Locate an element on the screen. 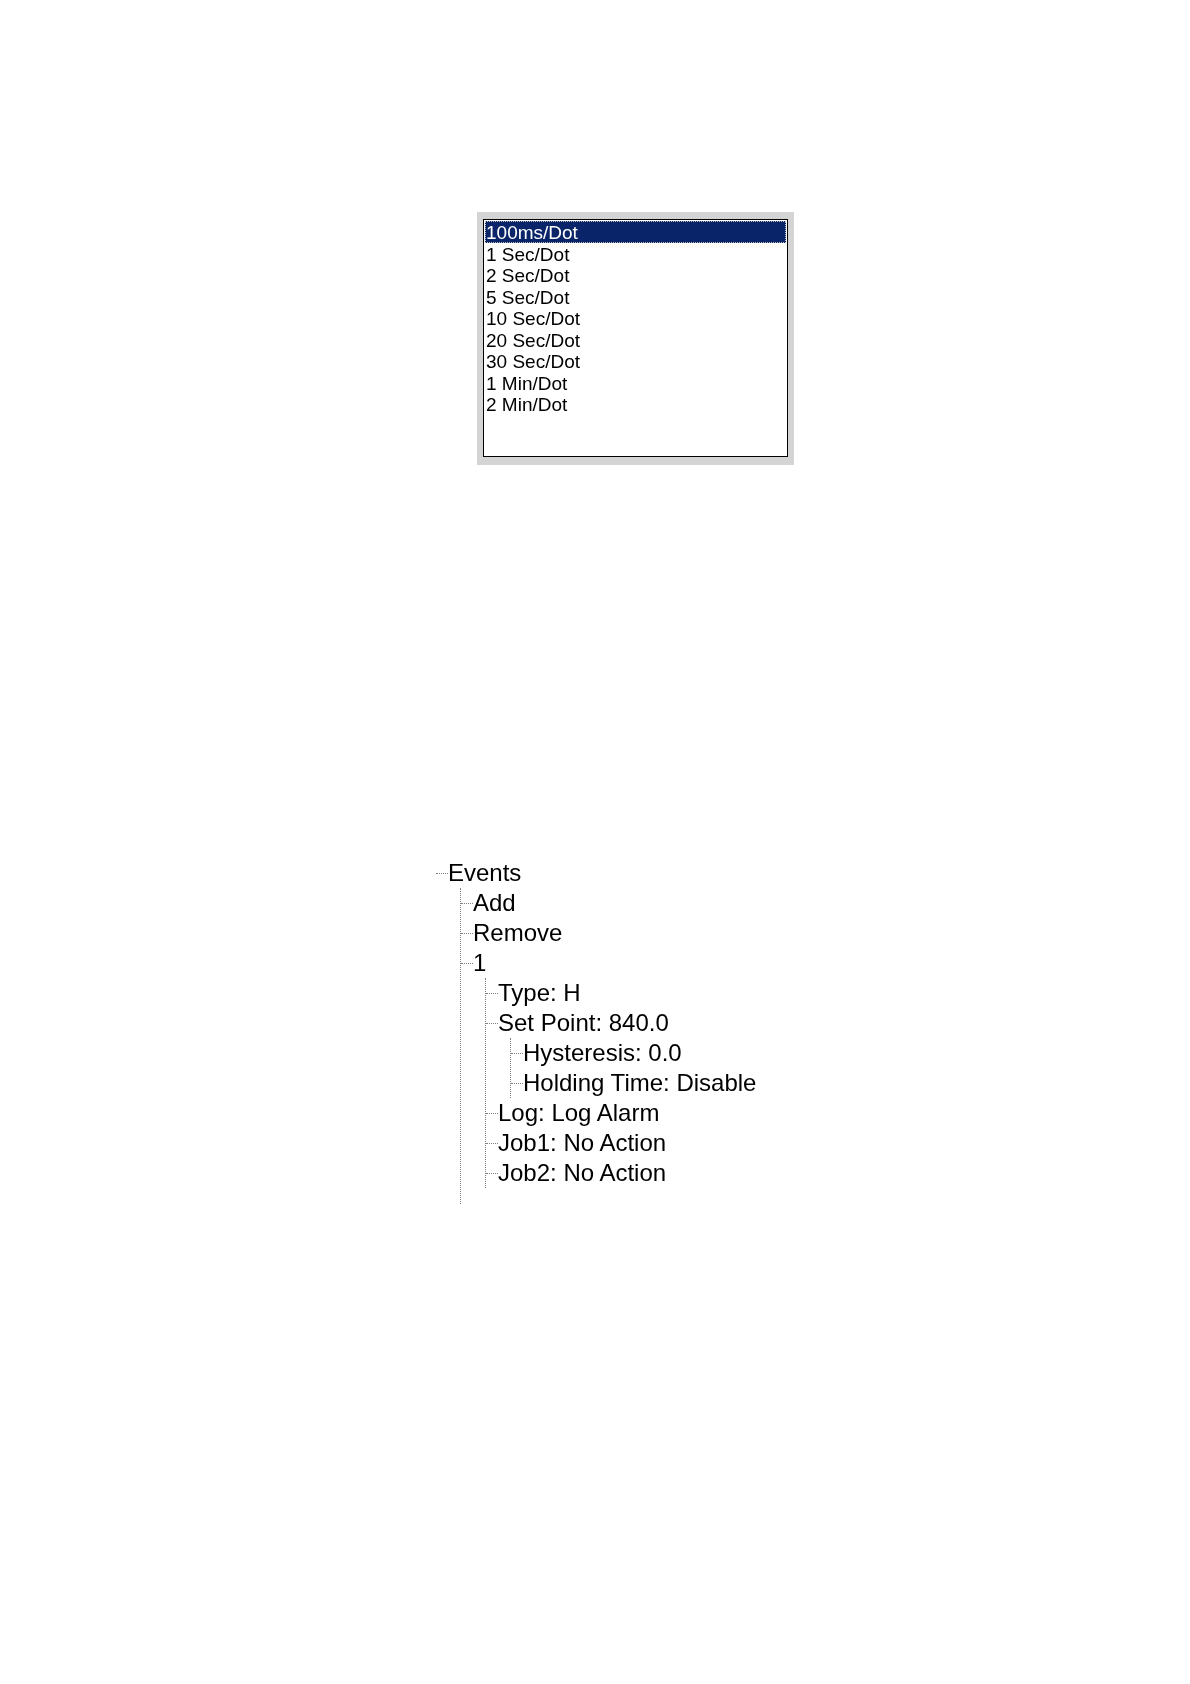 Image resolution: width=1190 pixels, height=1684 pixels. tree-item: Add is located at coordinates (494, 903).